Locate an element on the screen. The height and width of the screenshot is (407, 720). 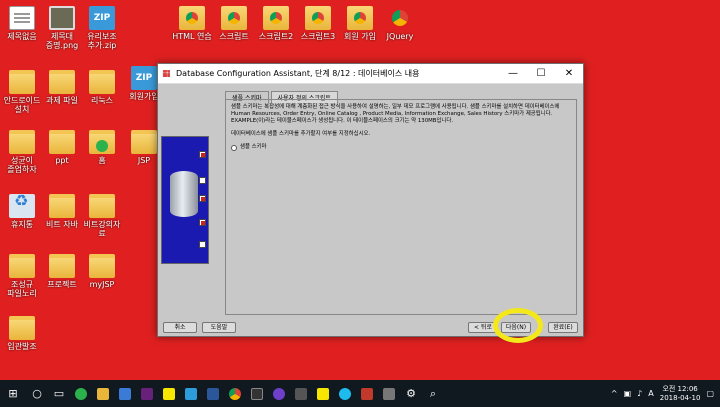
desktop-icon-filenori: 조성규 파일노리 is located at coordinates (22, 276).